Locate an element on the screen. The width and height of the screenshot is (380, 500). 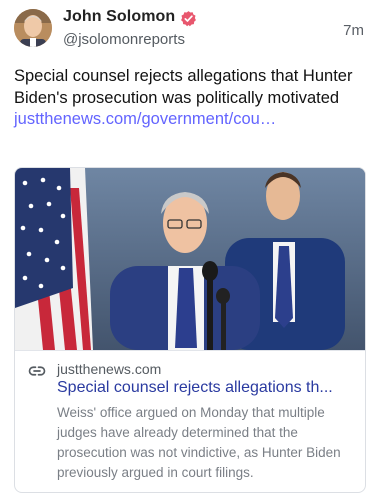
link-icon is located at coordinates (37, 371).